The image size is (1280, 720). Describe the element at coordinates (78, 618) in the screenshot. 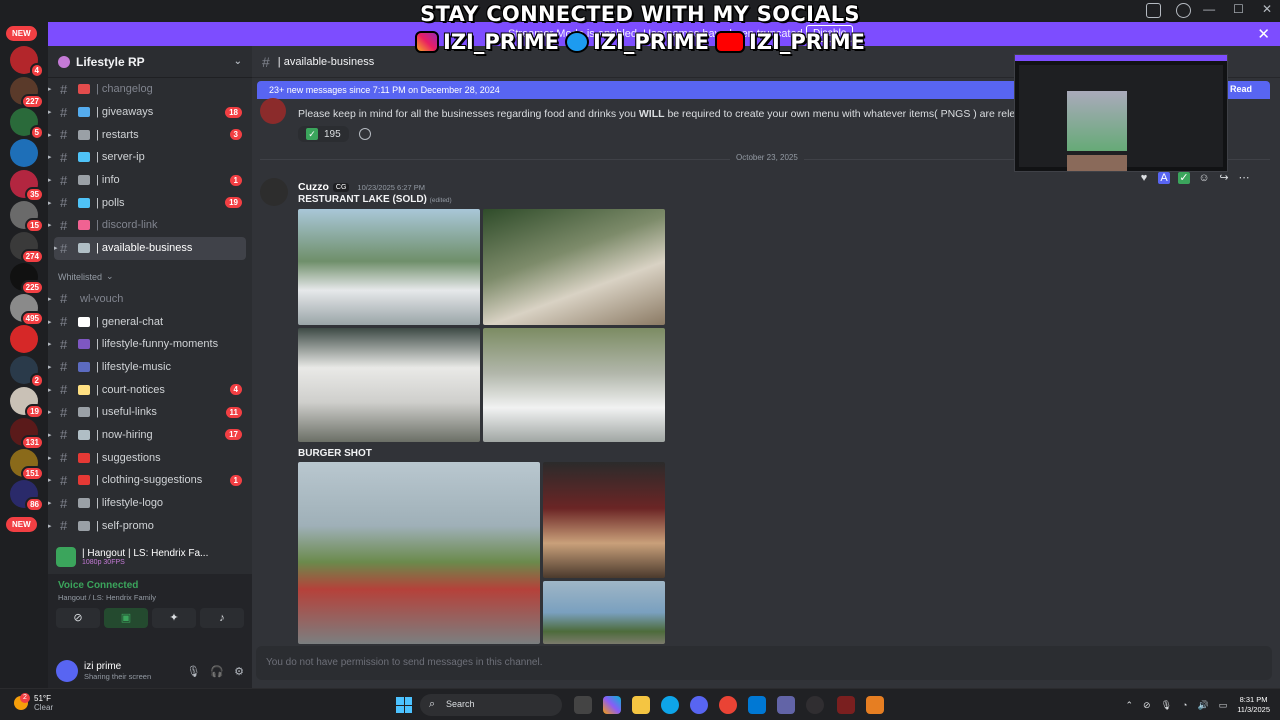

I see `camera-off-icon: ⊘` at that location.